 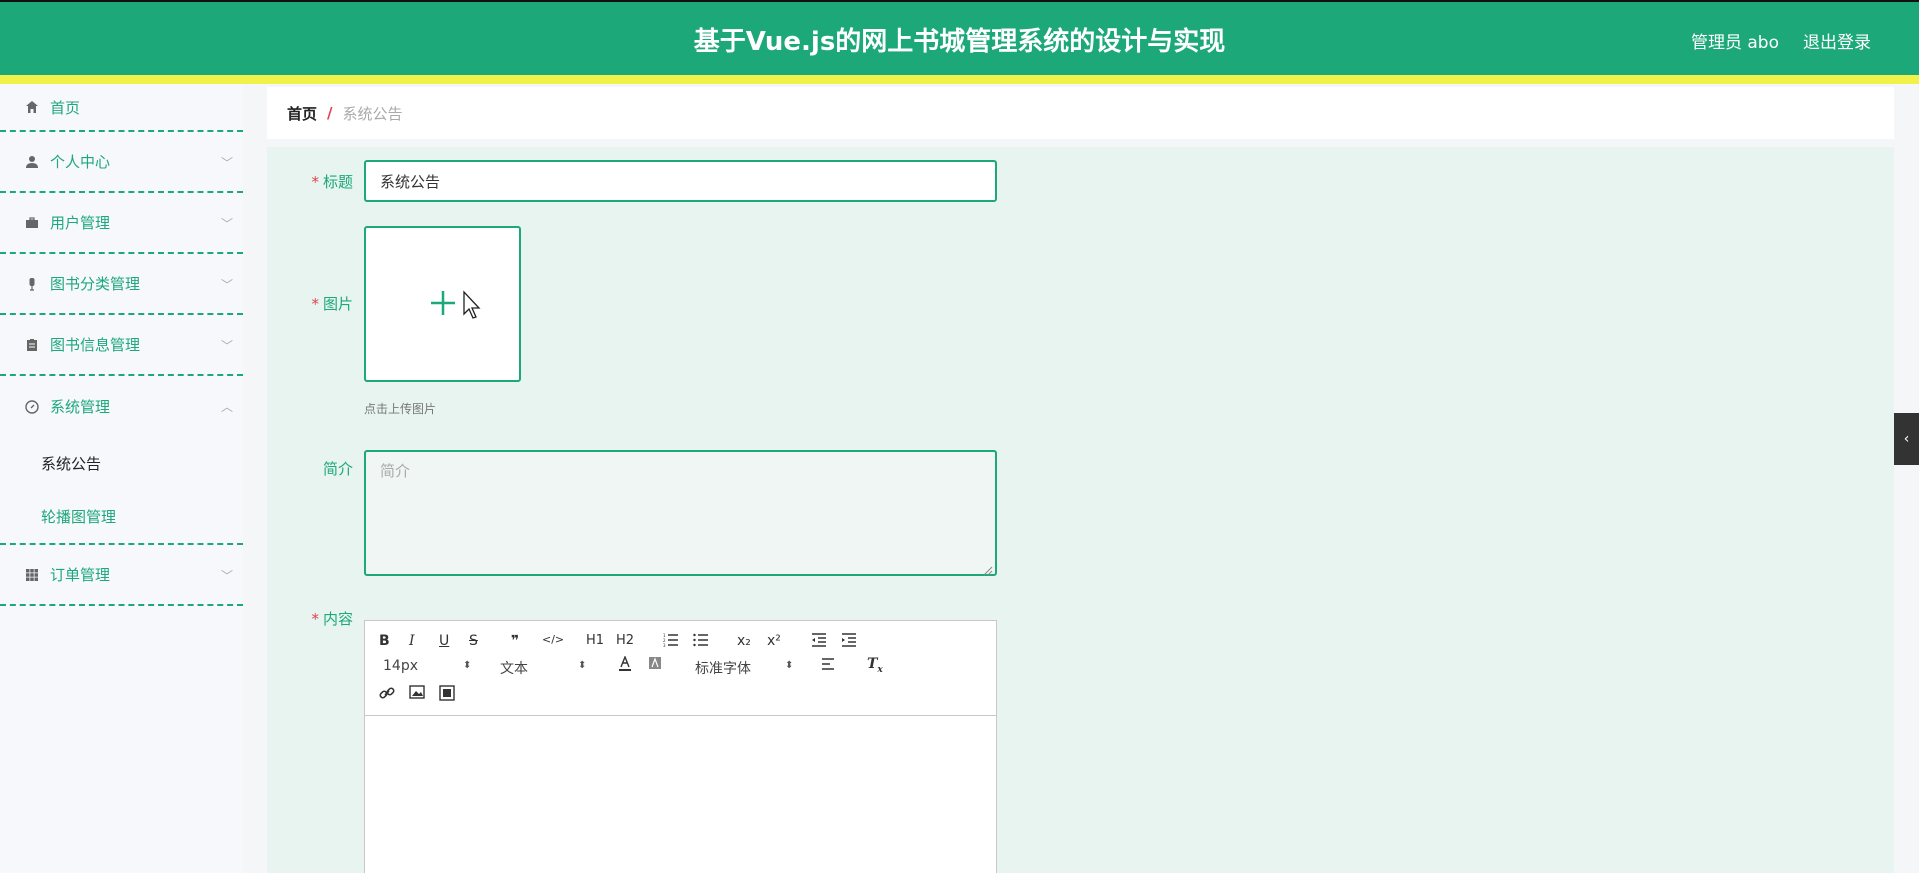 I want to click on sidebar-subitem-carousel: 轮播图管理, so click(x=121, y=516).